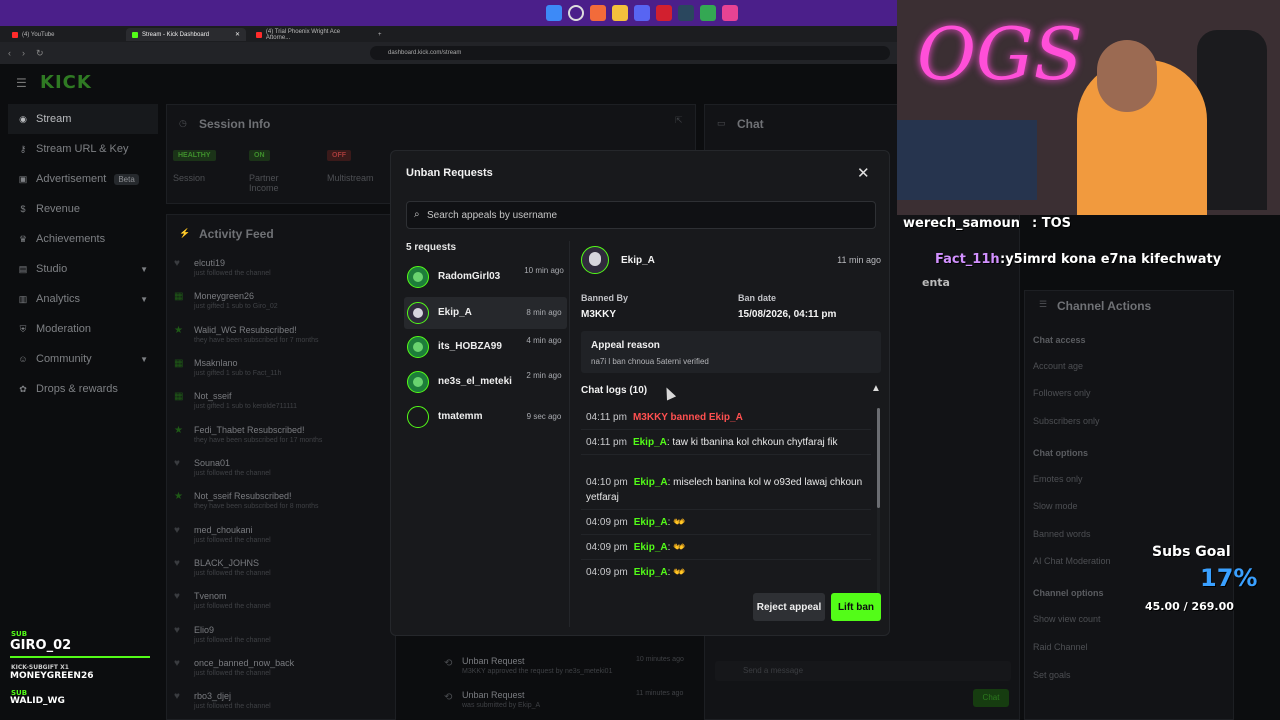 This screenshot has width=1280, height=720. I want to click on sub-alert-name: GIRO_02, so click(41, 645).